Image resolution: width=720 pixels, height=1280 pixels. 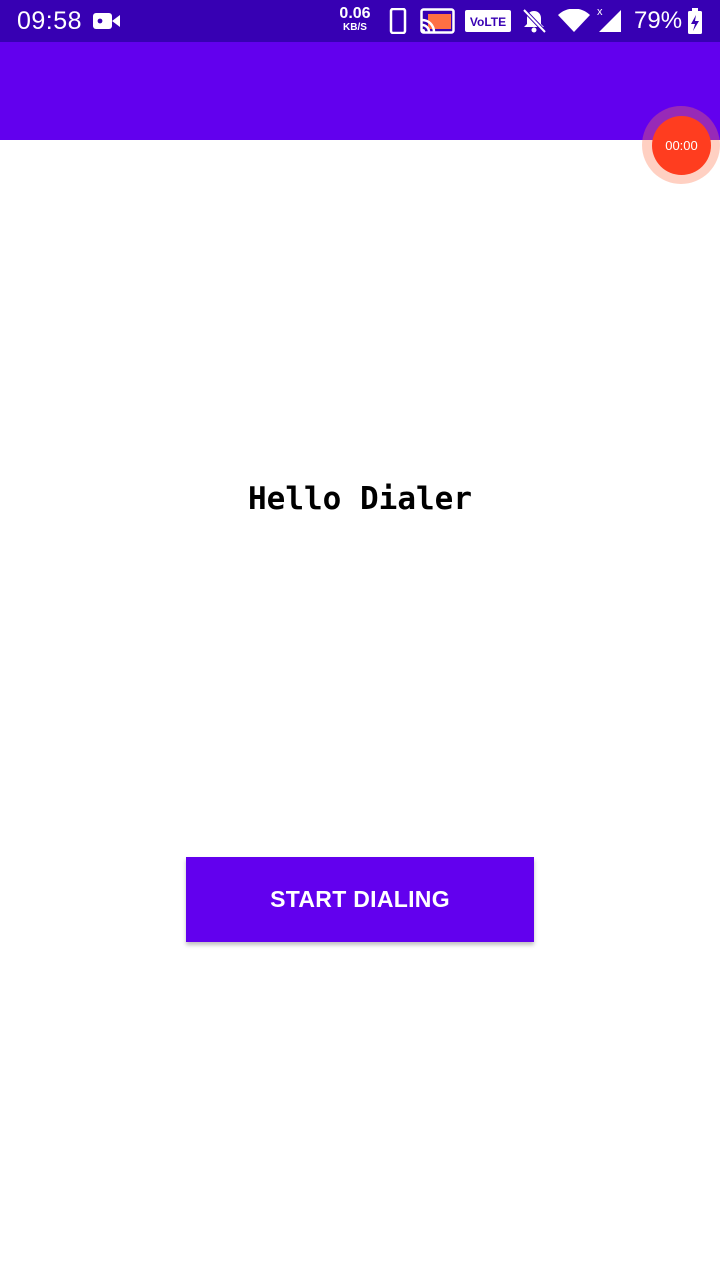 I want to click on start-dialing-button: START DIALING, so click(x=360, y=899).